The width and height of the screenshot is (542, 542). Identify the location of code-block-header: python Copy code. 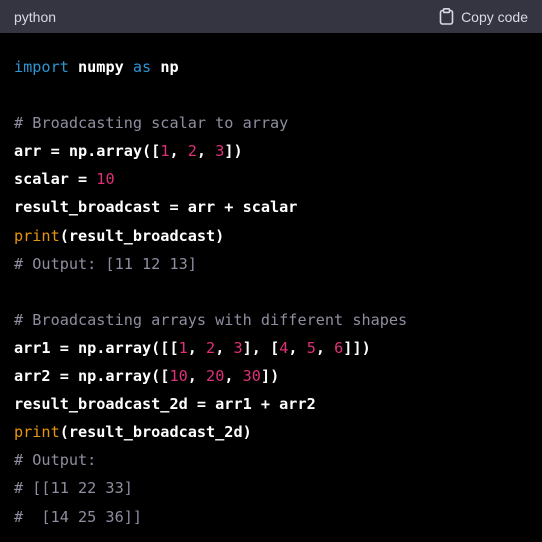
(271, 16).